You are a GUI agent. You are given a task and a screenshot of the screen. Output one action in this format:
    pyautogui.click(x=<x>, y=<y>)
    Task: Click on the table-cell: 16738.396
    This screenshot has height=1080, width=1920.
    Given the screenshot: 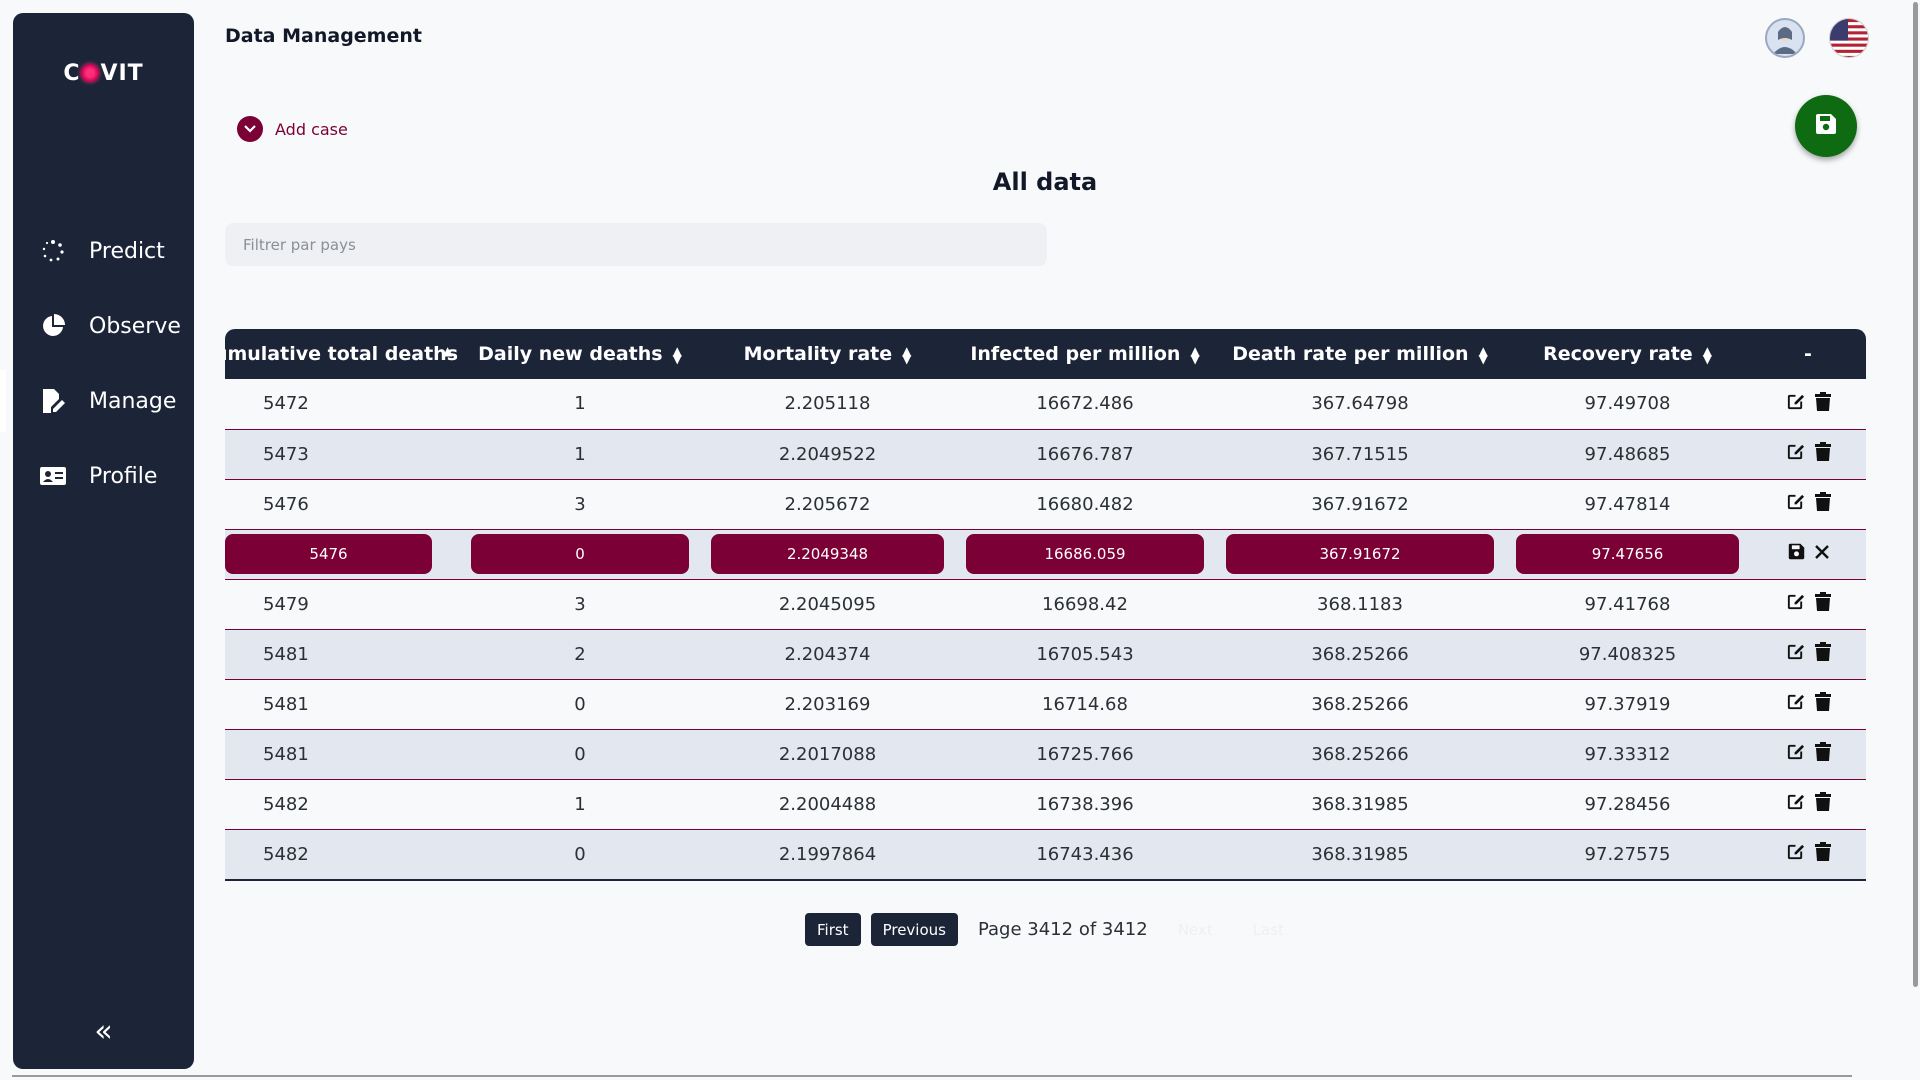 What is the action you would take?
    pyautogui.click(x=1085, y=804)
    